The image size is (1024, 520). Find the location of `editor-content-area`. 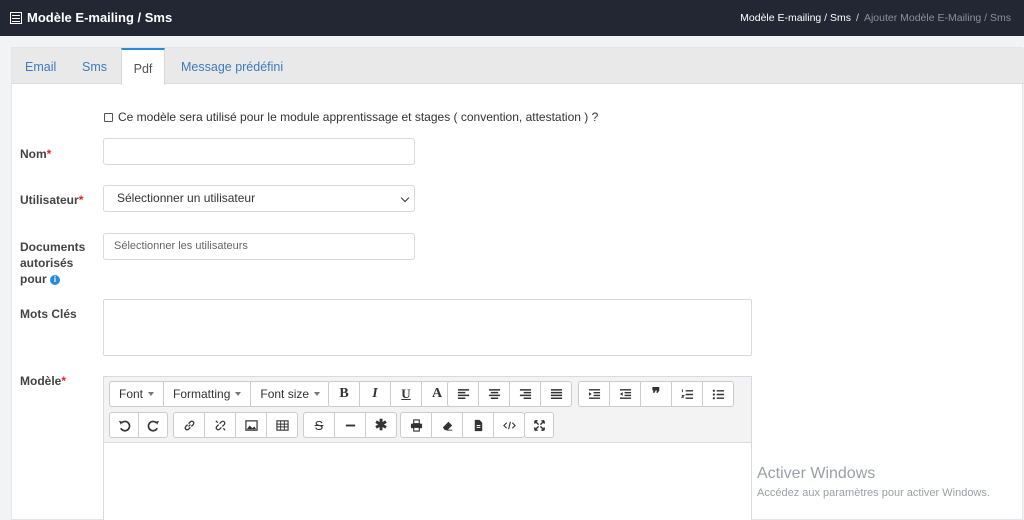

editor-content-area is located at coordinates (427, 481).